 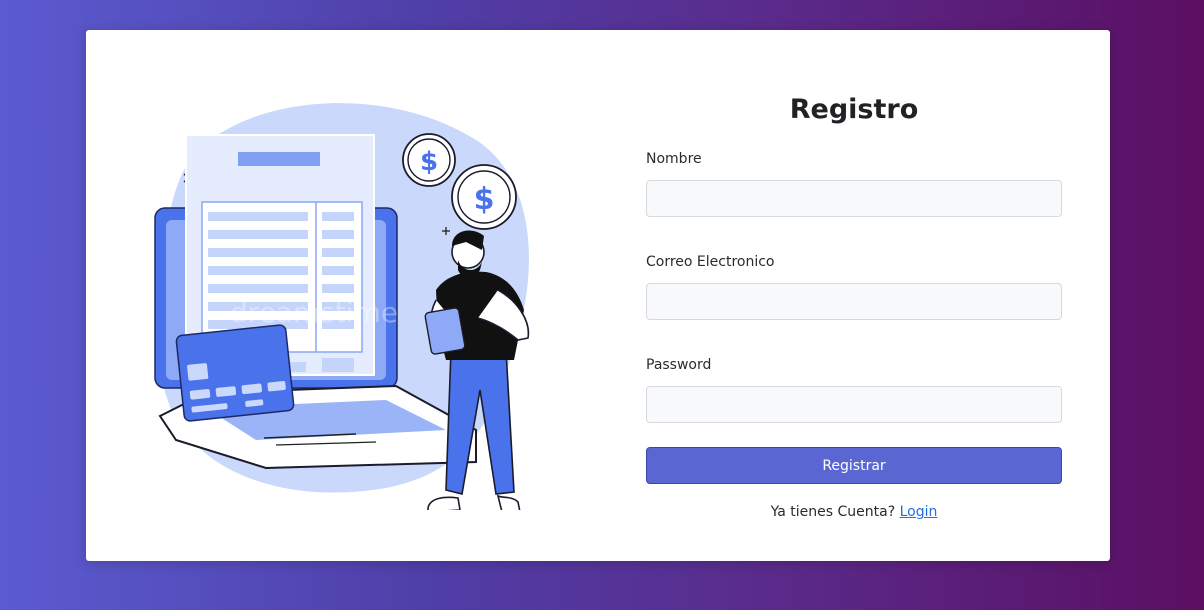 I want to click on watermark-text: dreamstime, so click(x=314, y=312).